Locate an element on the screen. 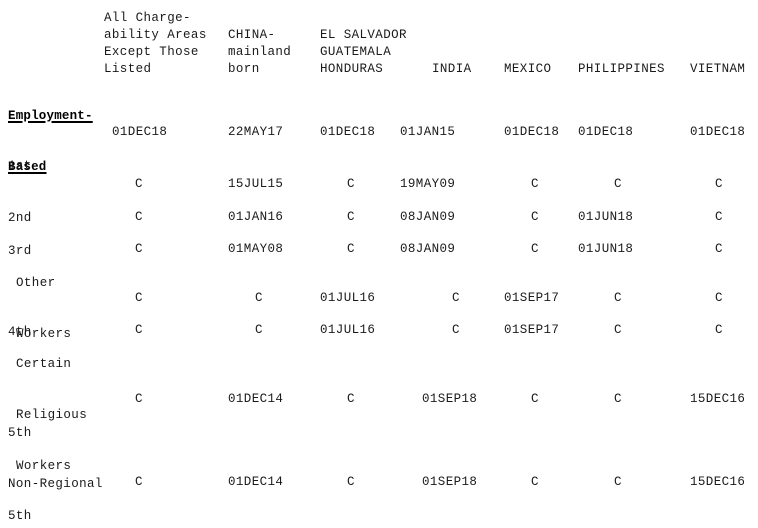 This screenshot has width=758, height=528. cell-5th-nonregional-mexico: C is located at coordinates (535, 399).